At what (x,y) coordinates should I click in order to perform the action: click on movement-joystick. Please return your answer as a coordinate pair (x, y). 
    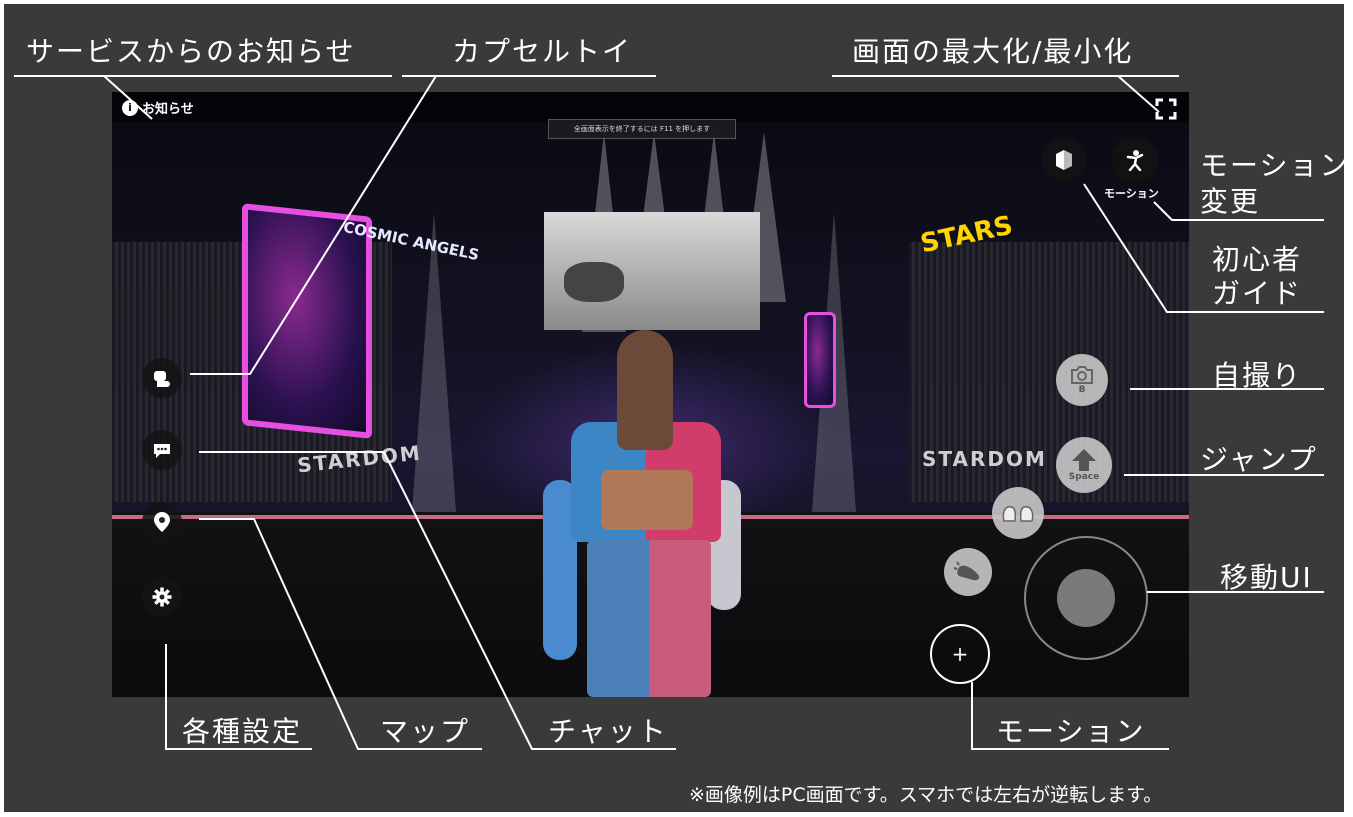
    Looking at the image, I should click on (1086, 598).